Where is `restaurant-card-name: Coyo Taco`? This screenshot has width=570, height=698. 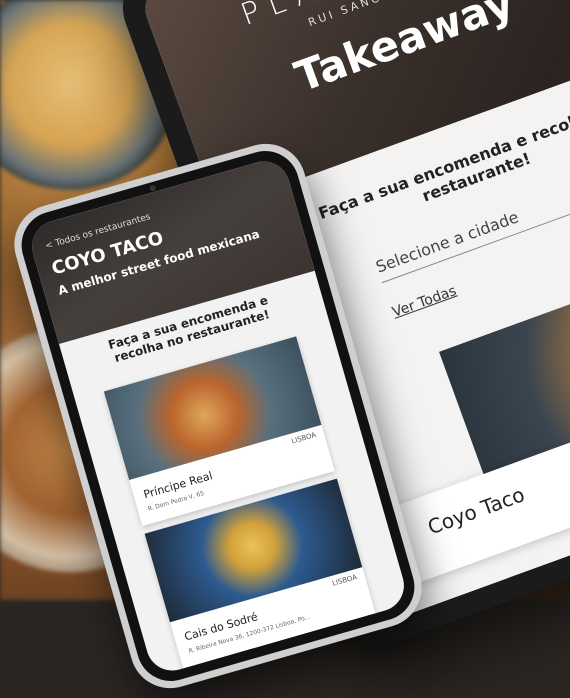 restaurant-card-name: Coyo Taco is located at coordinates (476, 511).